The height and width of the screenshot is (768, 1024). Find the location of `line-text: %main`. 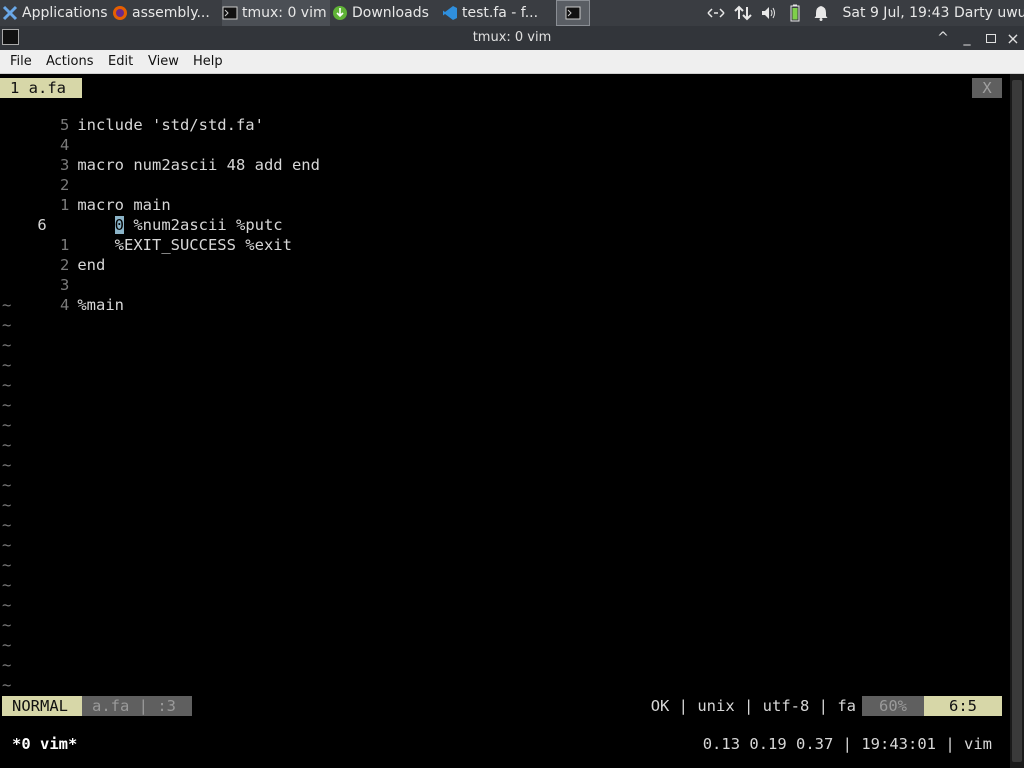

line-text: %main is located at coordinates (100, 305).